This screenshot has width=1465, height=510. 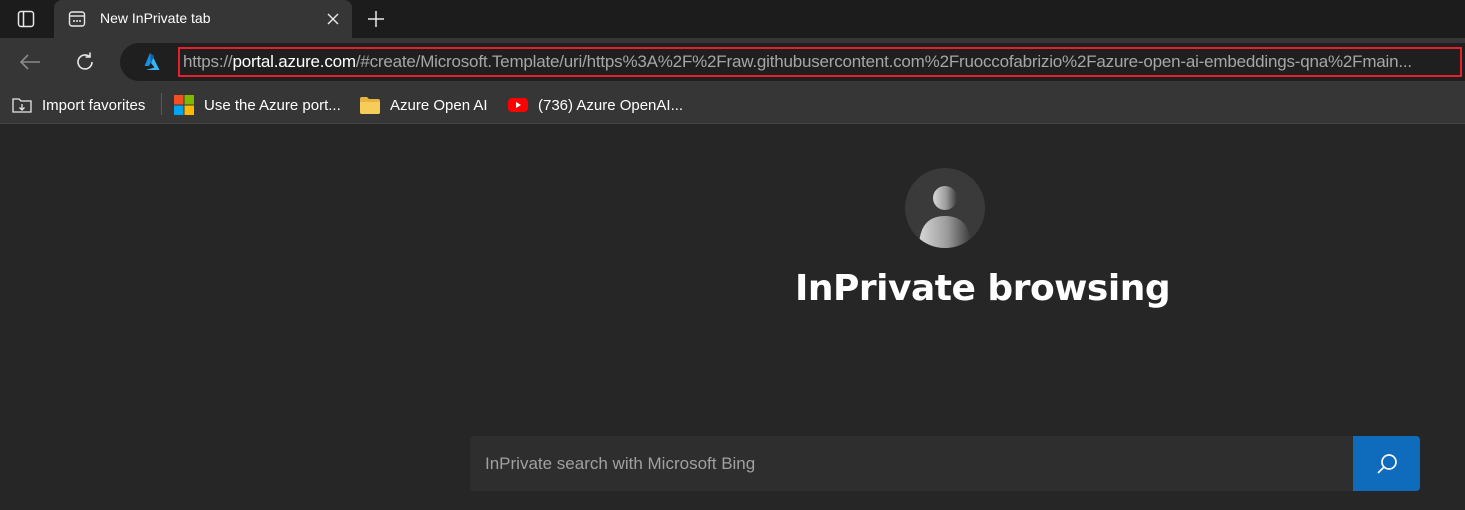 I want to click on inprivate-avatar, so click(x=945, y=208).